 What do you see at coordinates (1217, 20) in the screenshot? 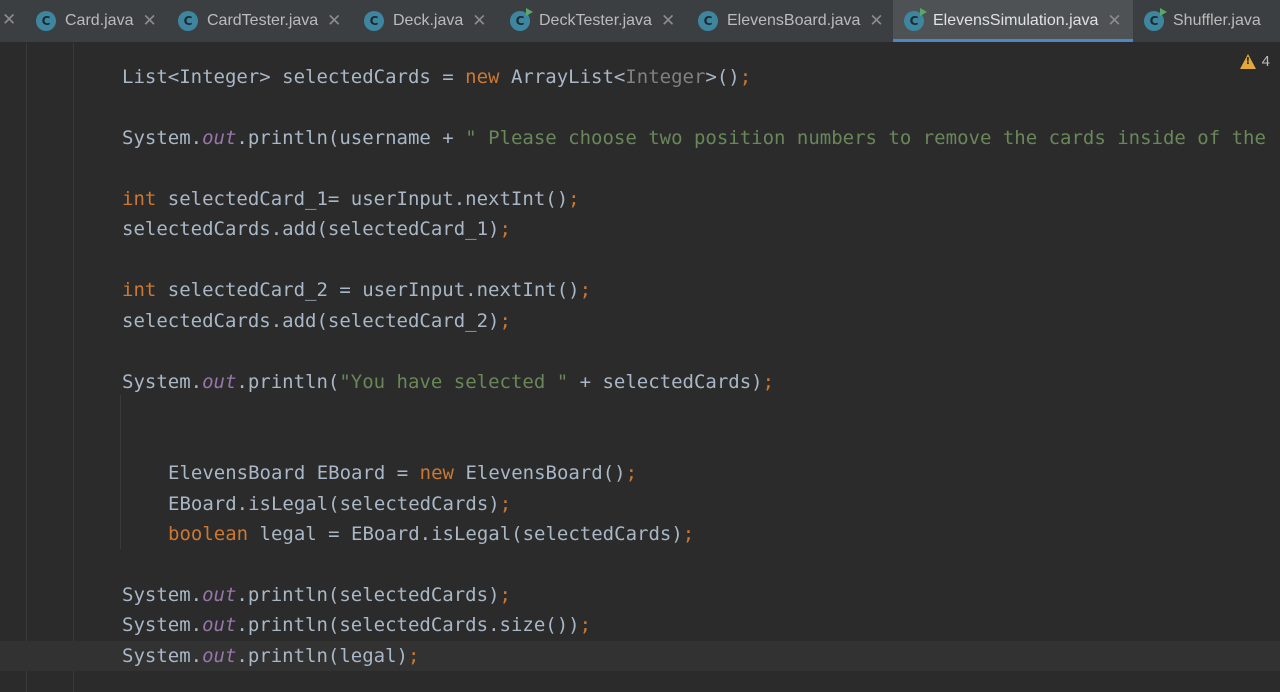
I see `tab-label: Shuffler.java` at bounding box center [1217, 20].